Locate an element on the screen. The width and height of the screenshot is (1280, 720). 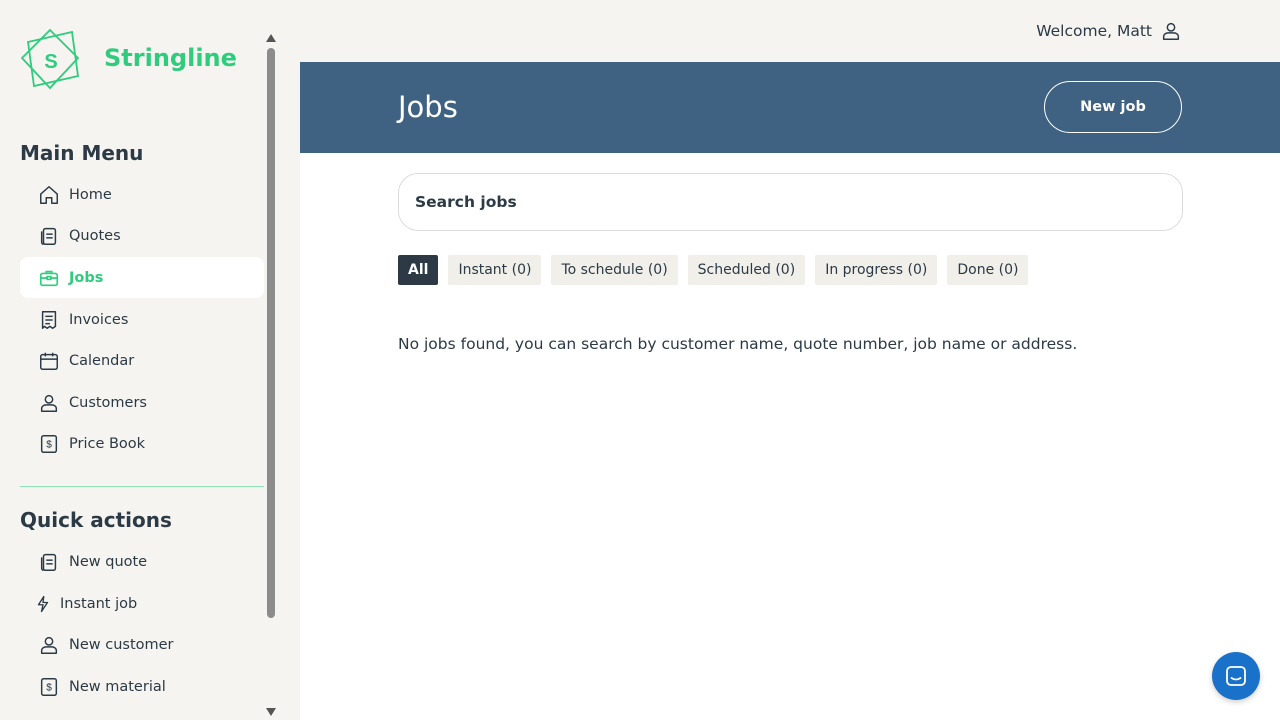
stringline-logo-icon: S is located at coordinates (50, 59).